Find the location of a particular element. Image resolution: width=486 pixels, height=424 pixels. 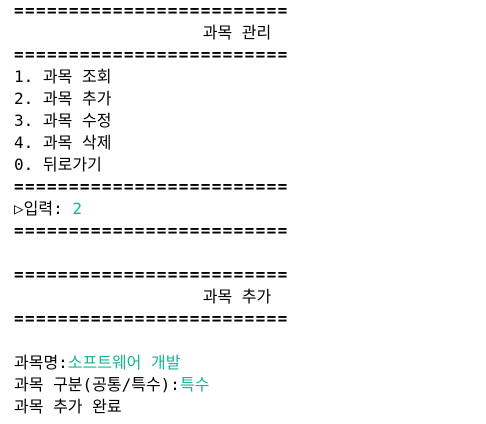

subject-type-prompt: 과목 구분(공통/특수):특수 is located at coordinates (247, 385).